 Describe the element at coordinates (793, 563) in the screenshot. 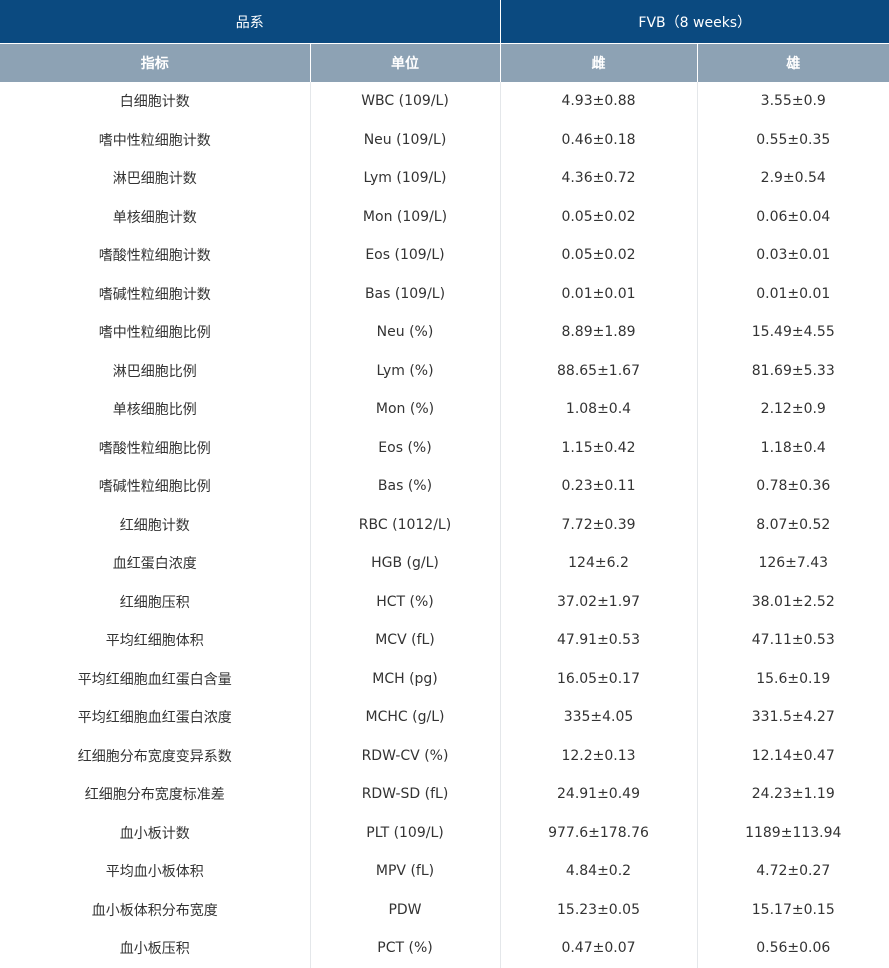

I see `male-value-cell: 126±7.43` at that location.